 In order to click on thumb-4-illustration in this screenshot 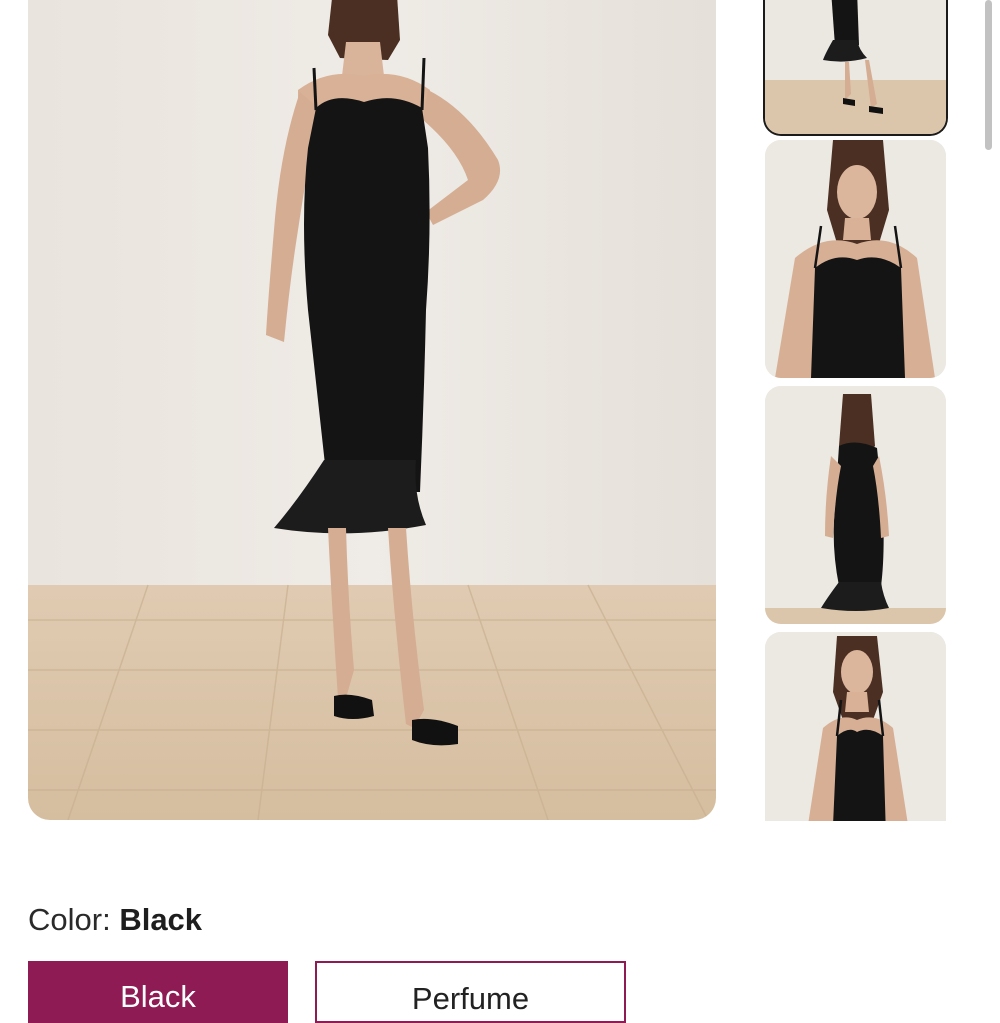, I will do `click(855, 726)`.